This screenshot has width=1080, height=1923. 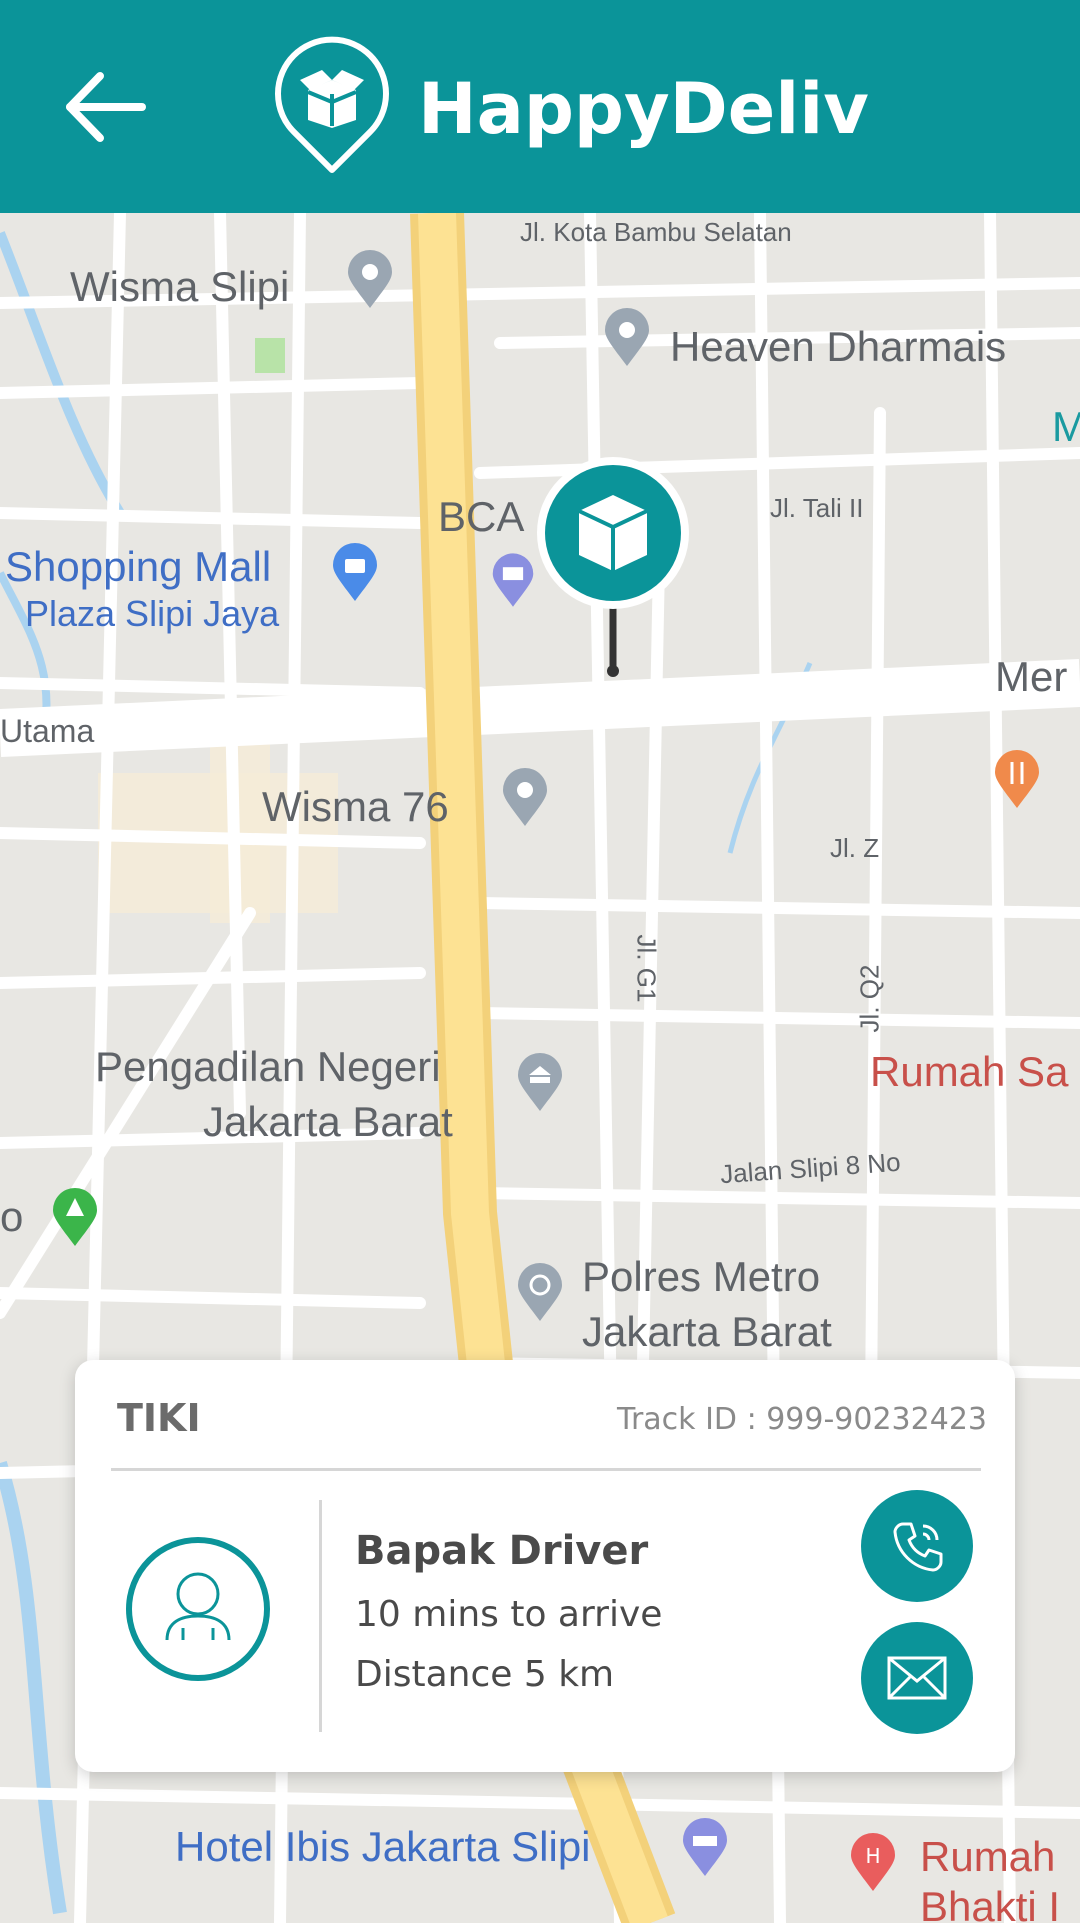 I want to click on police-pin-icon, so click(x=540, y=1292).